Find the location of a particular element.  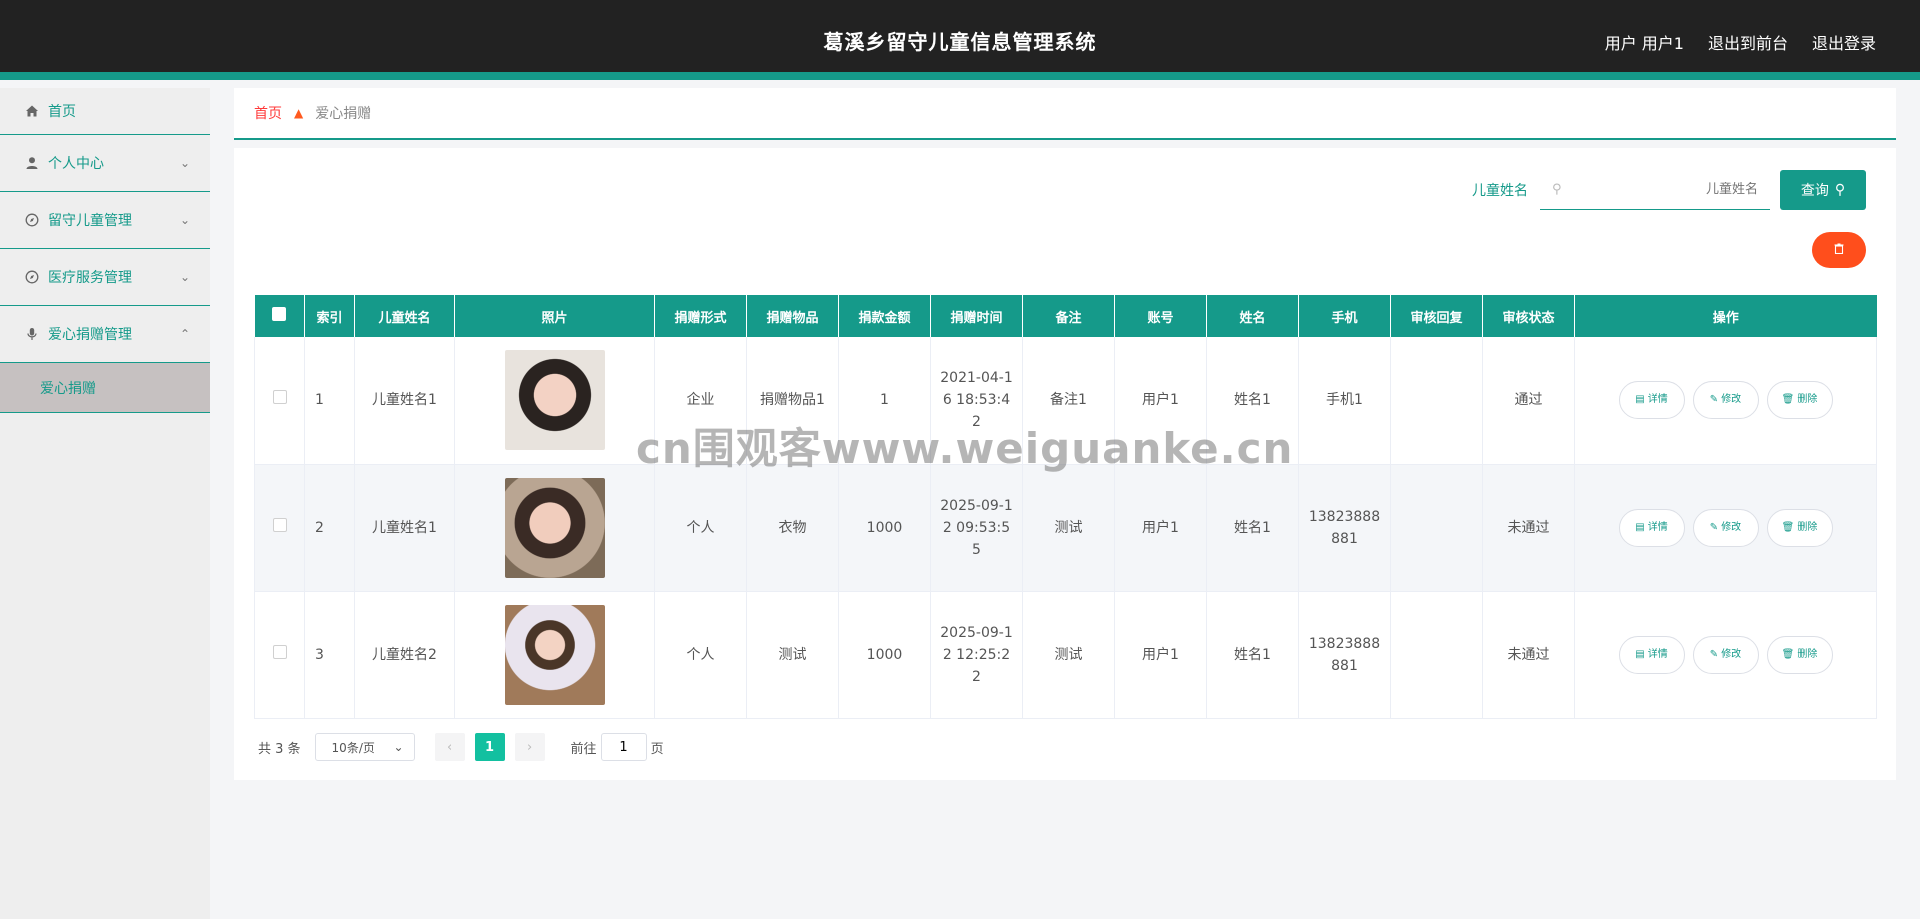

select-all-checkbox is located at coordinates (279, 314).